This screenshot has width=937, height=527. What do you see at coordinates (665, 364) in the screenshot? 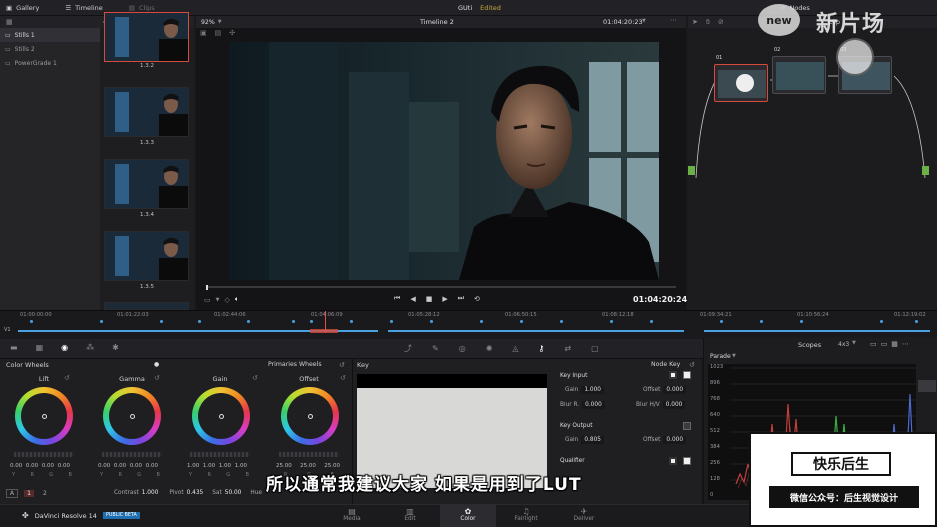
I see `node-key-select: Node Key` at bounding box center [665, 364].